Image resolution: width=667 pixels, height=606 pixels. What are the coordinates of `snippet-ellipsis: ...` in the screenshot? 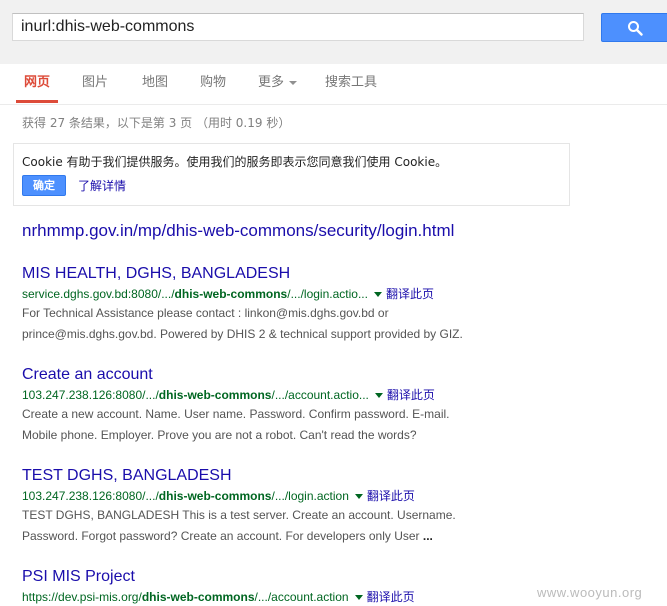 It's located at (426, 536).